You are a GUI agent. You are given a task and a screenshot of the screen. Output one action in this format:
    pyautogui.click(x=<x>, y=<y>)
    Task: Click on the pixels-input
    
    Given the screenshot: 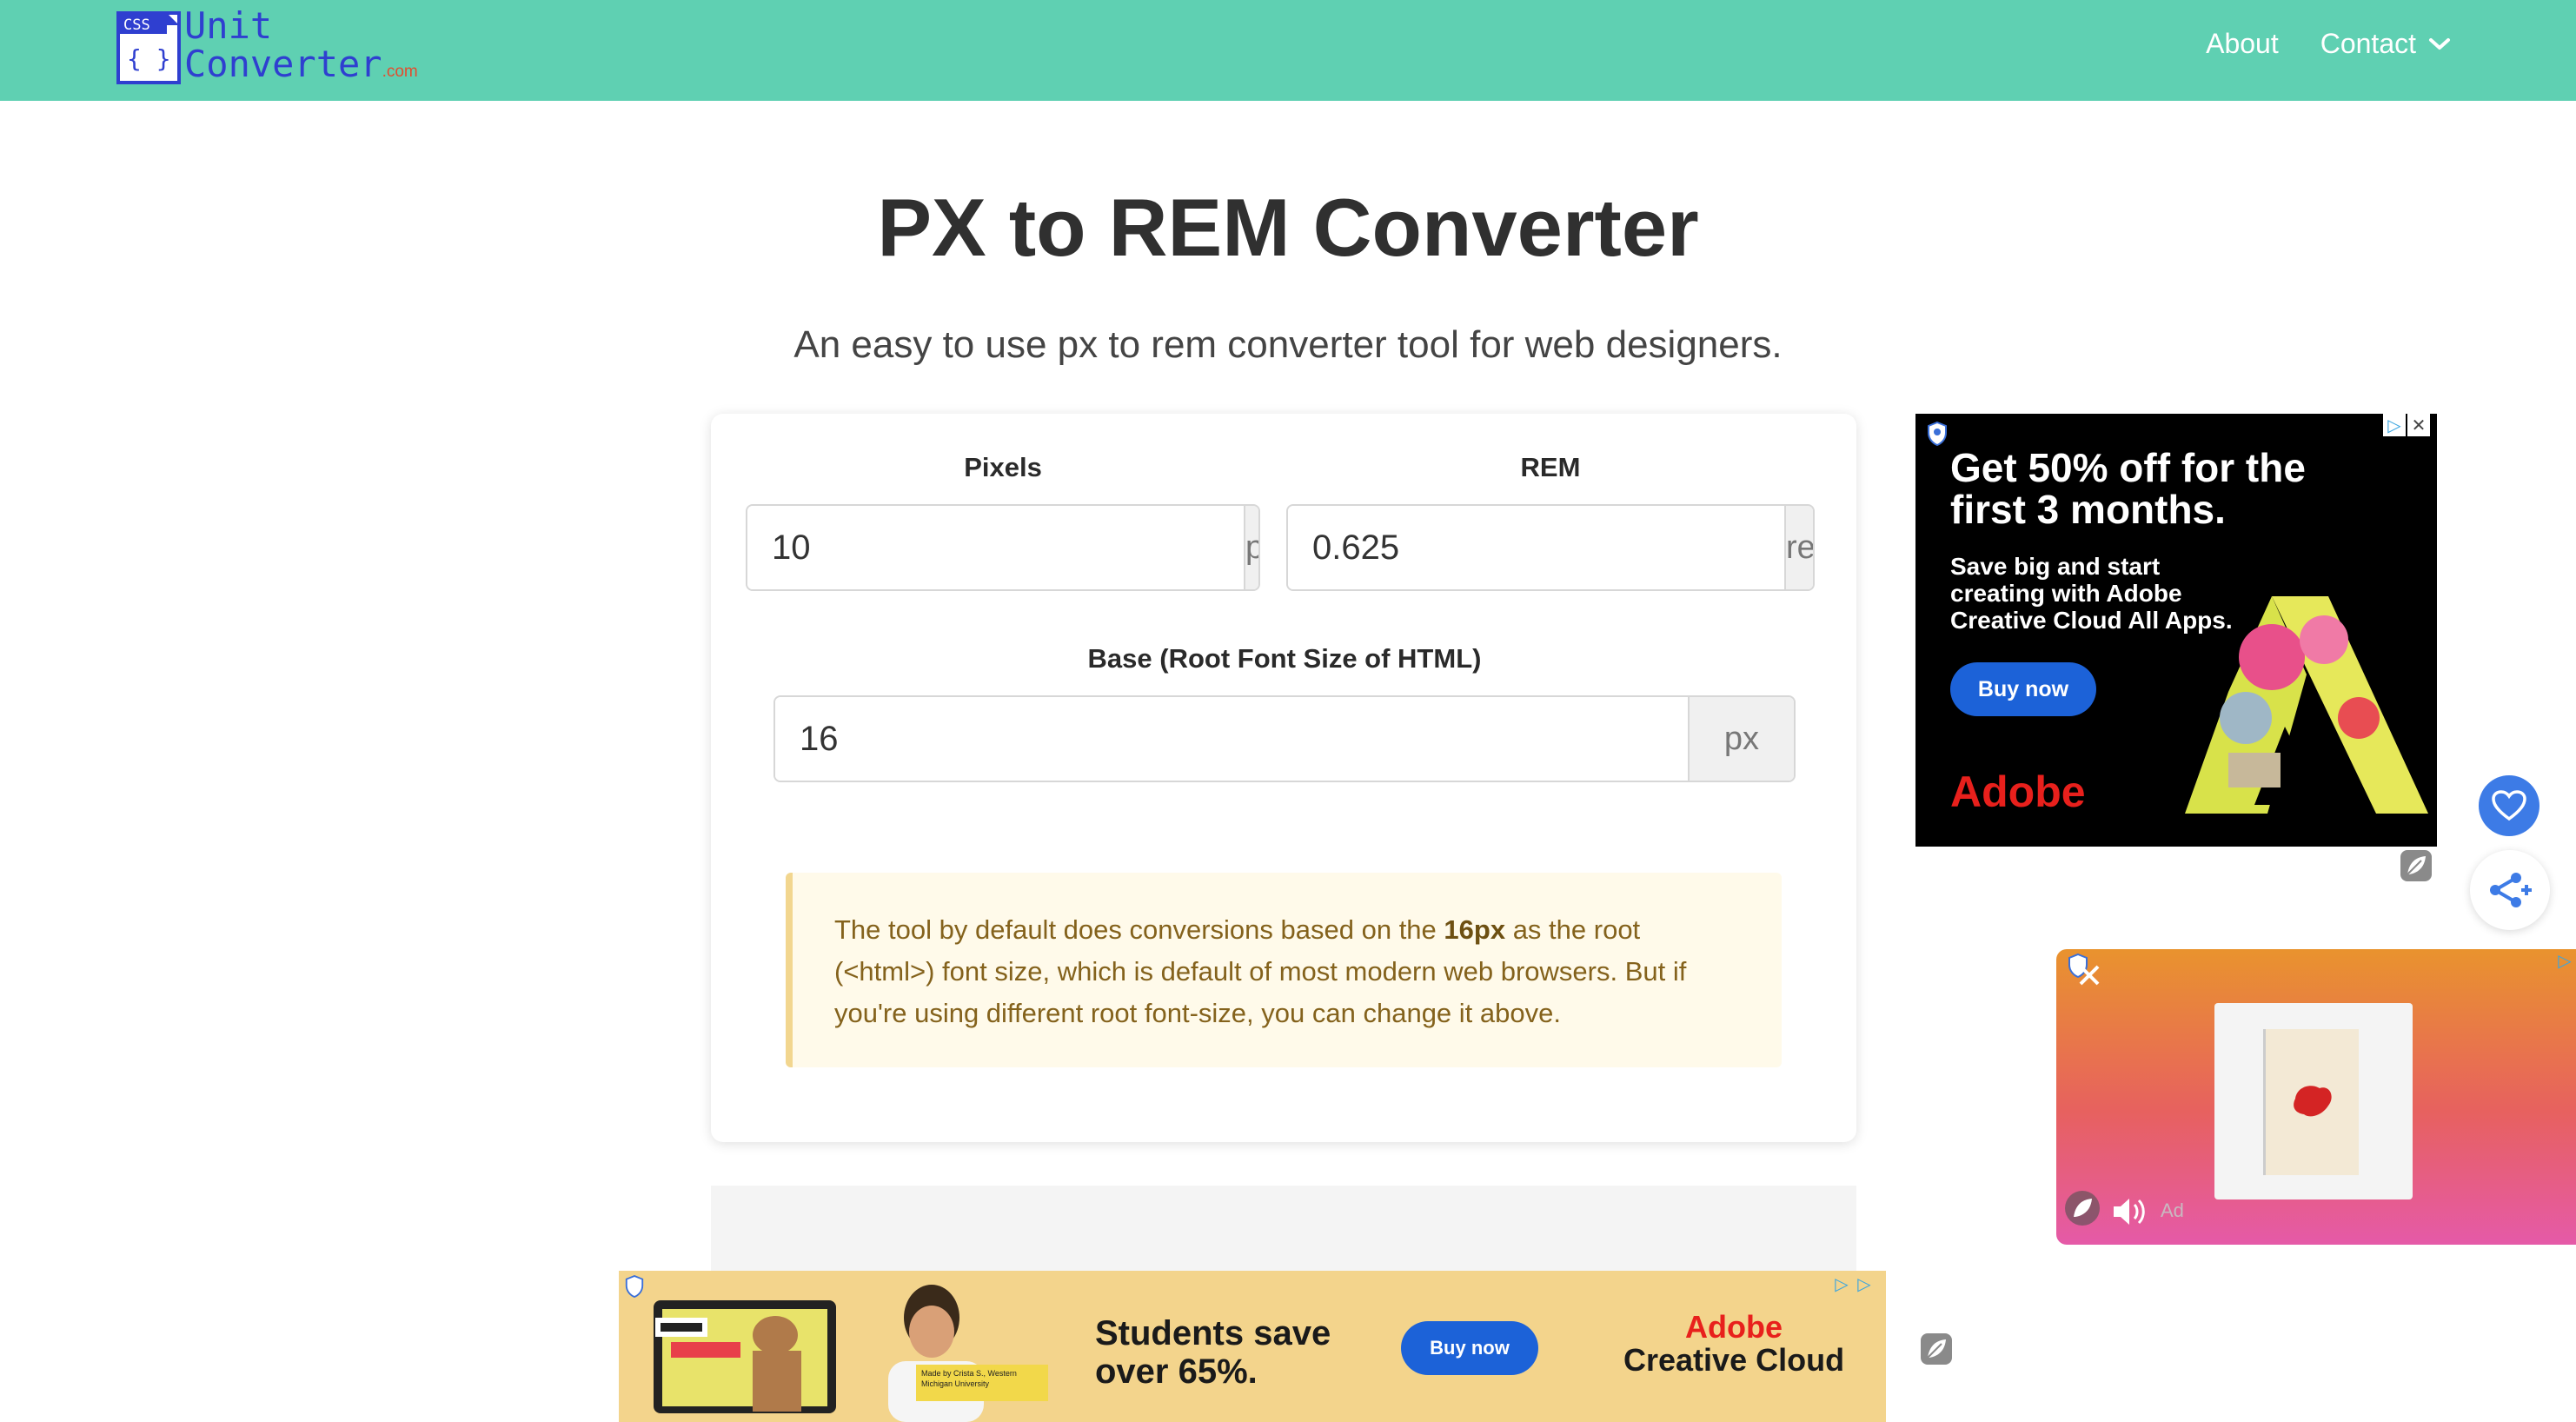 What is the action you would take?
    pyautogui.click(x=995, y=547)
    